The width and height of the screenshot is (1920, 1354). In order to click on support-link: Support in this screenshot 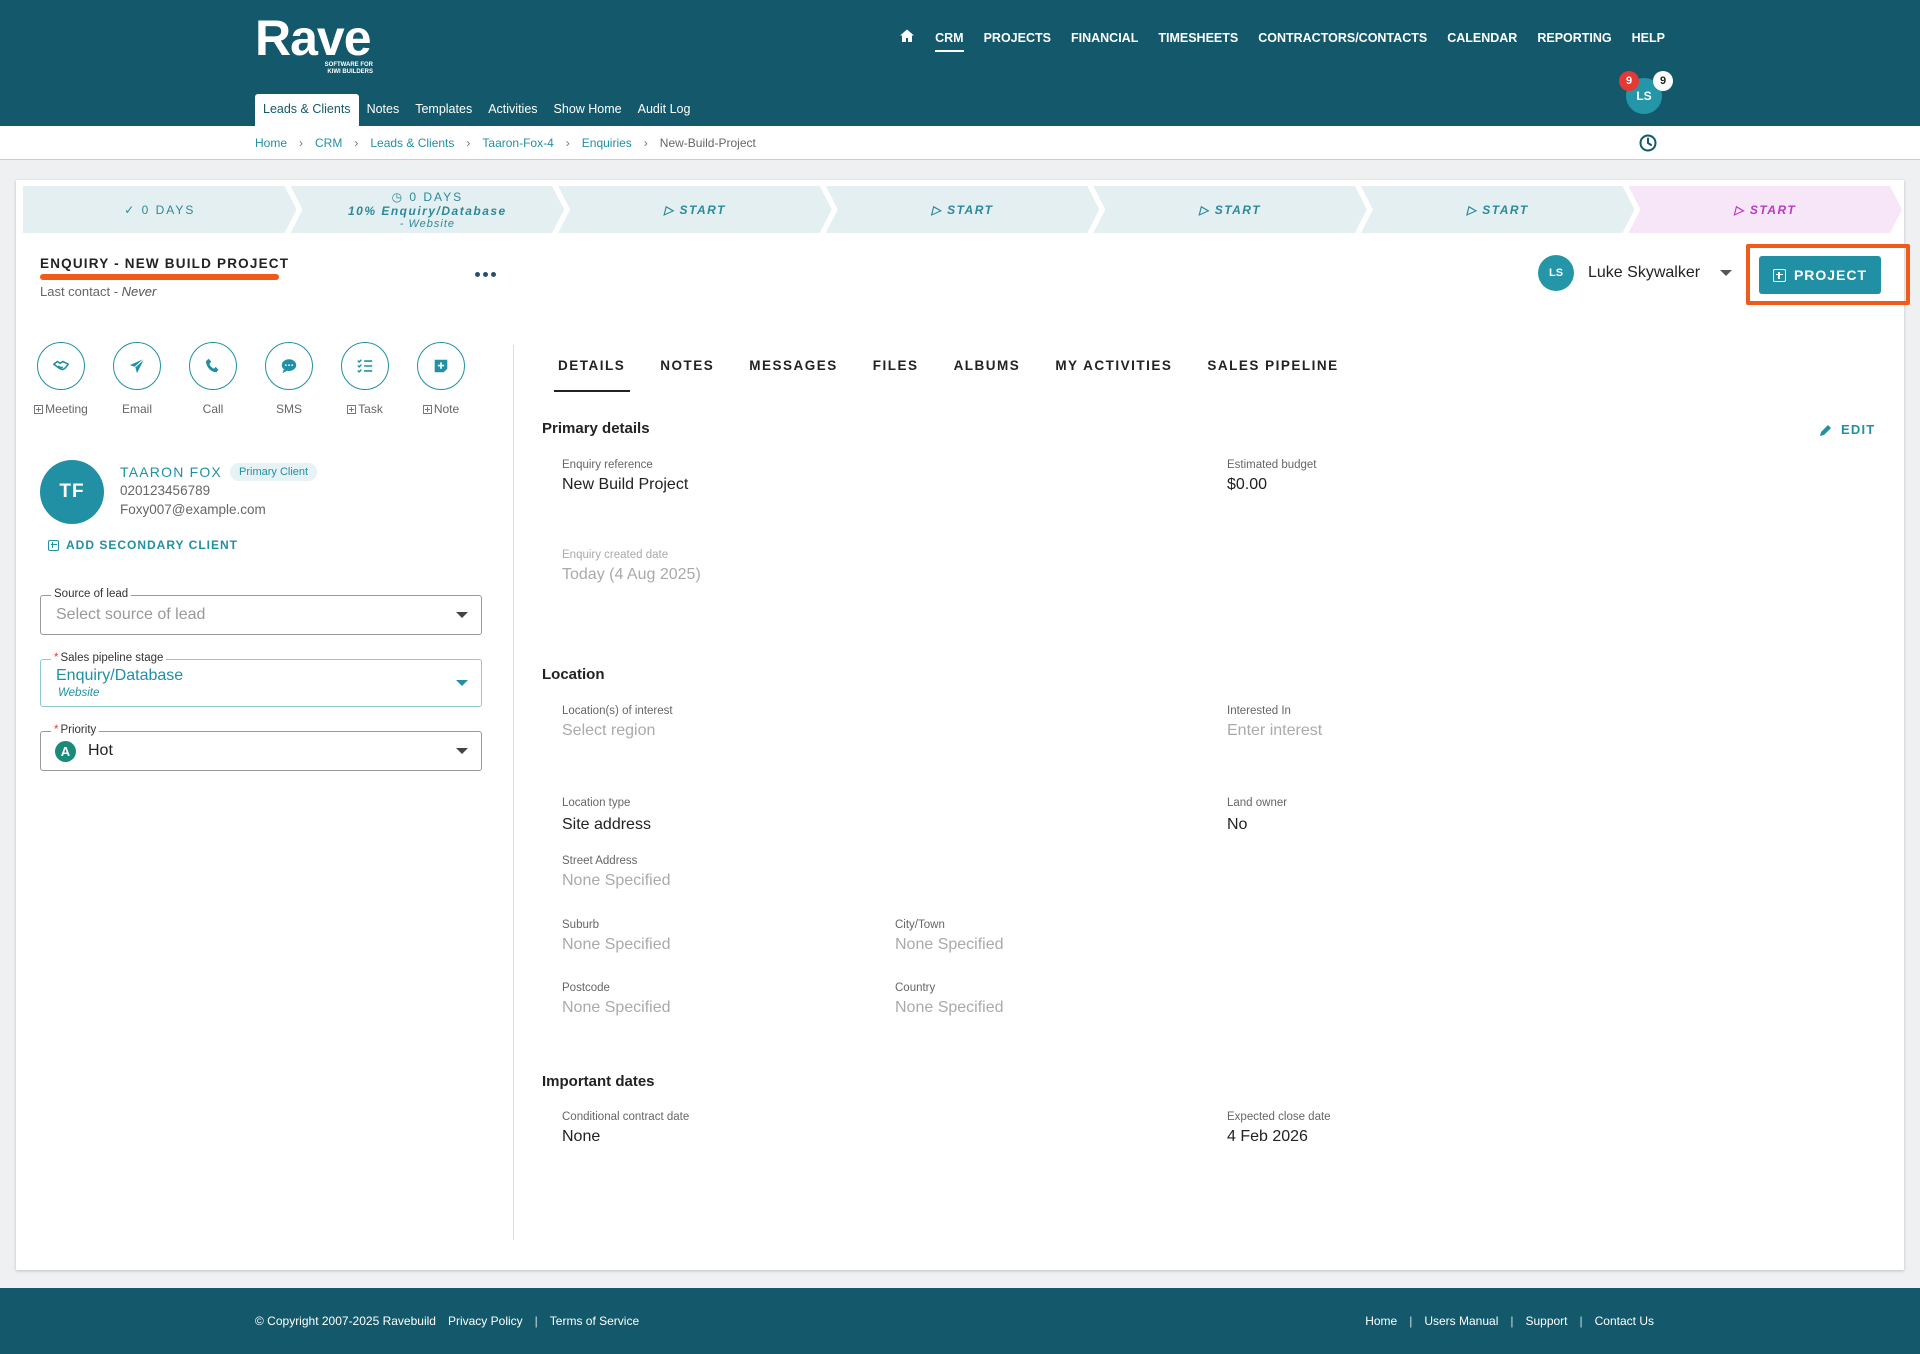, I will do `click(1546, 1321)`.